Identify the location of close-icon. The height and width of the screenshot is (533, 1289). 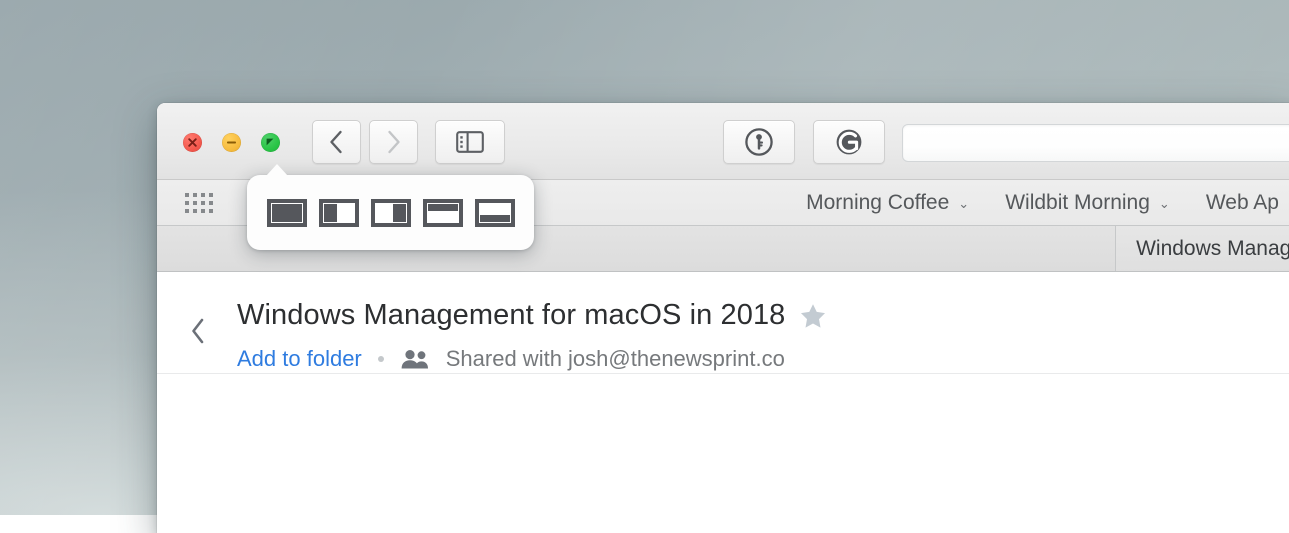
(192, 142).